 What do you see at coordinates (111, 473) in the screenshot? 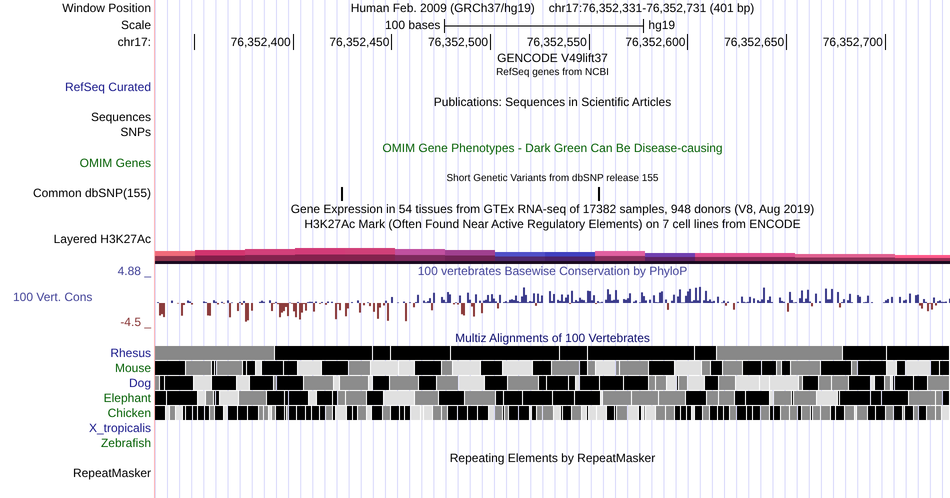
I see `track-label: RepeatMasker` at bounding box center [111, 473].